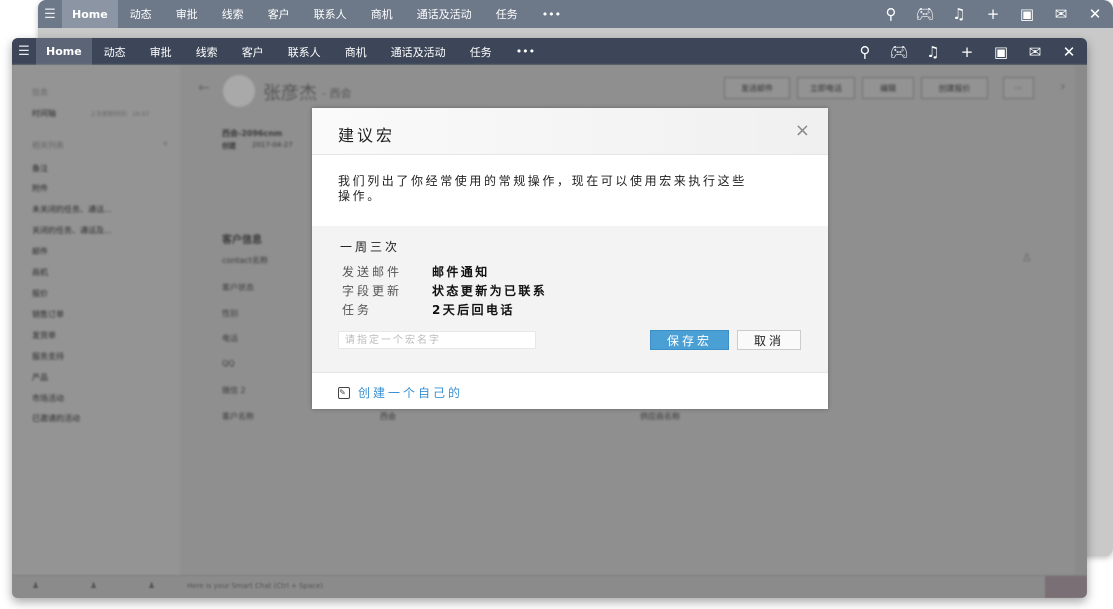 The image size is (1113, 609). I want to click on notification-button, so click(1066, 587).